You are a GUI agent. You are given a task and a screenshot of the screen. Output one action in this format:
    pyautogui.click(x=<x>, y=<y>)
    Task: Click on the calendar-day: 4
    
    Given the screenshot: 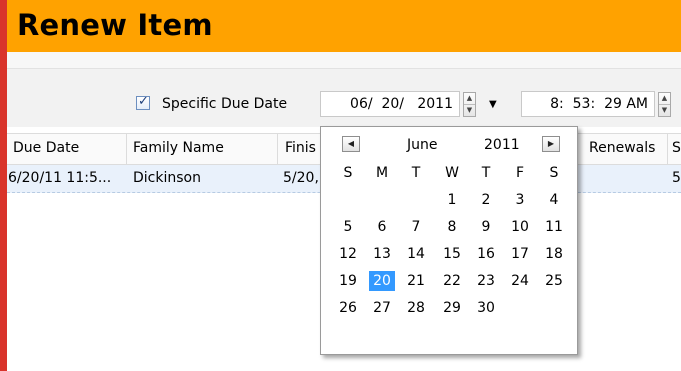 What is the action you would take?
    pyautogui.click(x=554, y=200)
    